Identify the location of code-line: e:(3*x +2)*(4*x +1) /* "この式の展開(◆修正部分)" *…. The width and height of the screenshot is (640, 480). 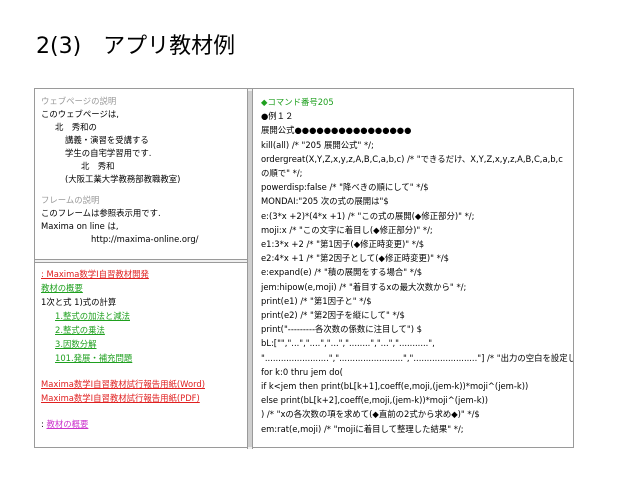
(368, 215).